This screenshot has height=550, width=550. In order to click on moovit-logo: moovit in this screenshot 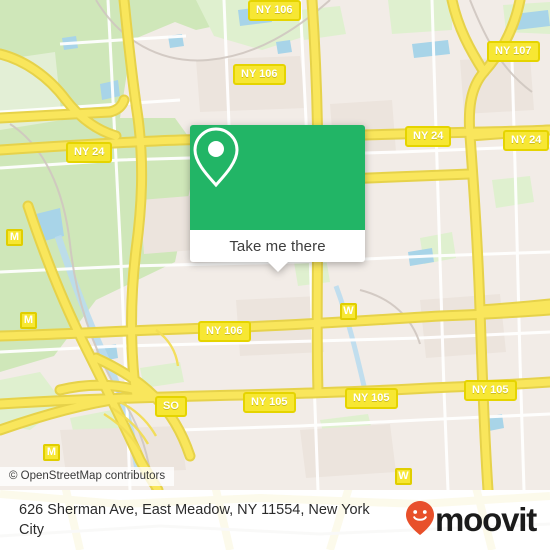, I will do `click(471, 520)`.